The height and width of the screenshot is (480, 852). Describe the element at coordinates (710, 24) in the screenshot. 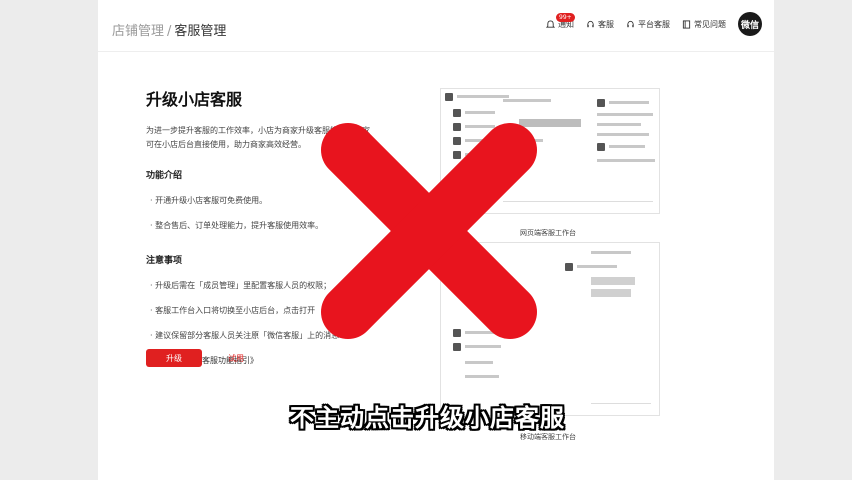

I see `nav-faq-label: 常见问题` at that location.